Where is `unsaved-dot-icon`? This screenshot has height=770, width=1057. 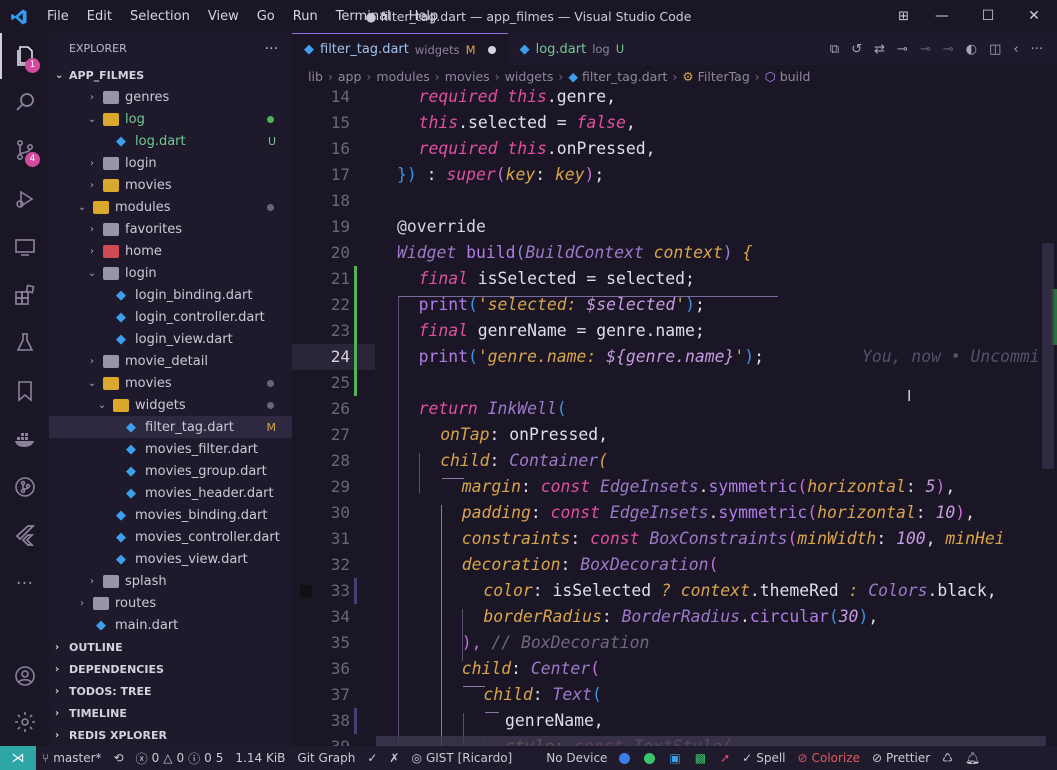
unsaved-dot-icon is located at coordinates (491, 49).